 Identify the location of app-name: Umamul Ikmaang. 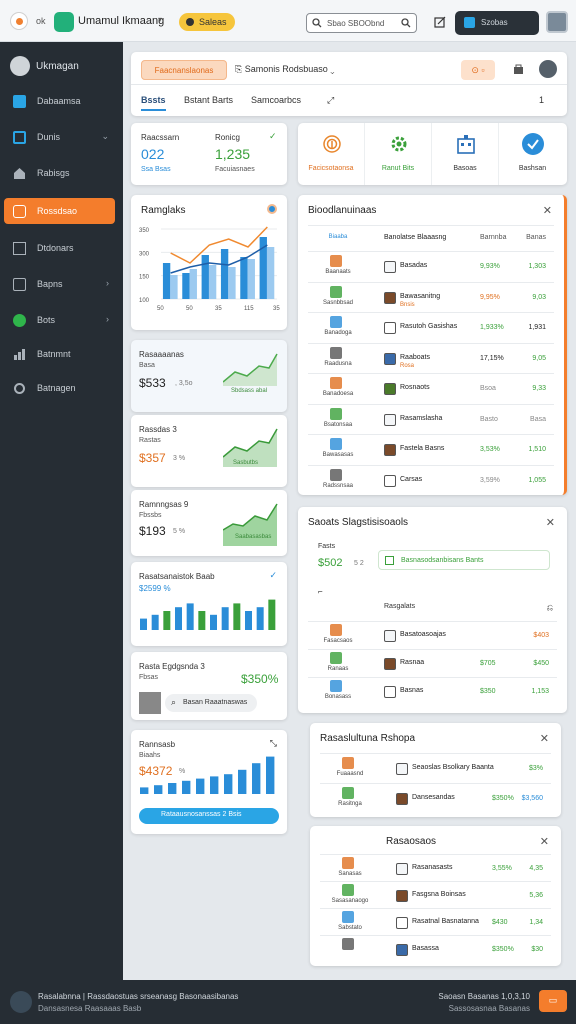
(121, 21).